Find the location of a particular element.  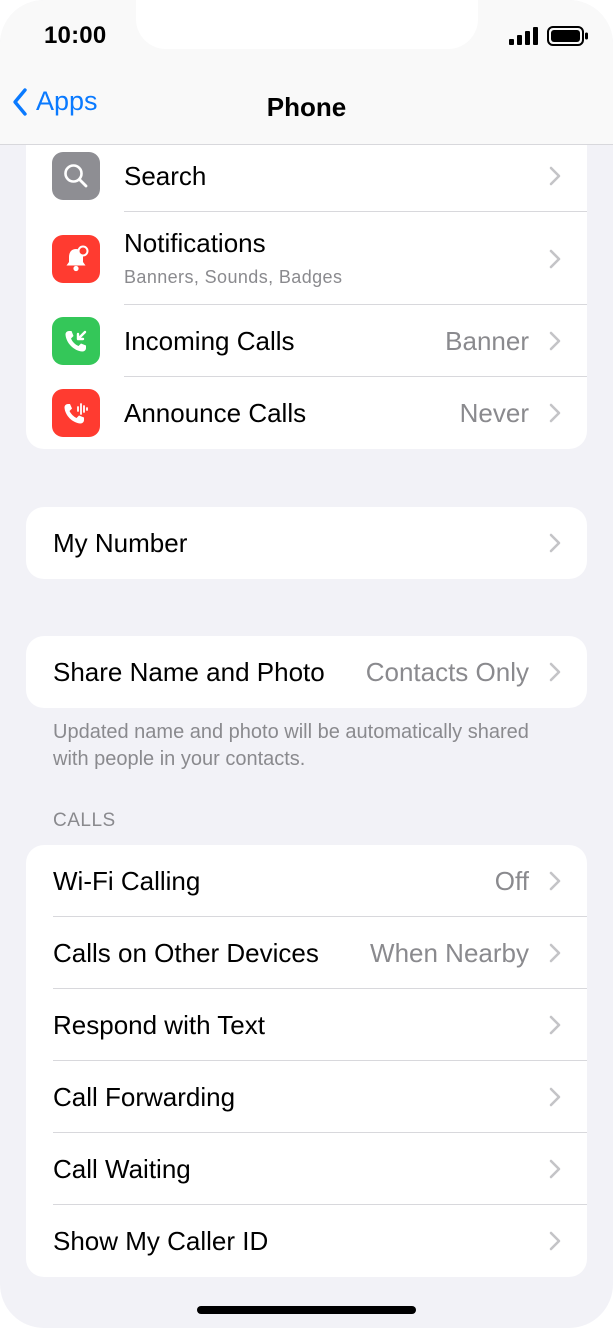

notifications-row: Notifications Banners, Sounds, Badges is located at coordinates (306, 258).